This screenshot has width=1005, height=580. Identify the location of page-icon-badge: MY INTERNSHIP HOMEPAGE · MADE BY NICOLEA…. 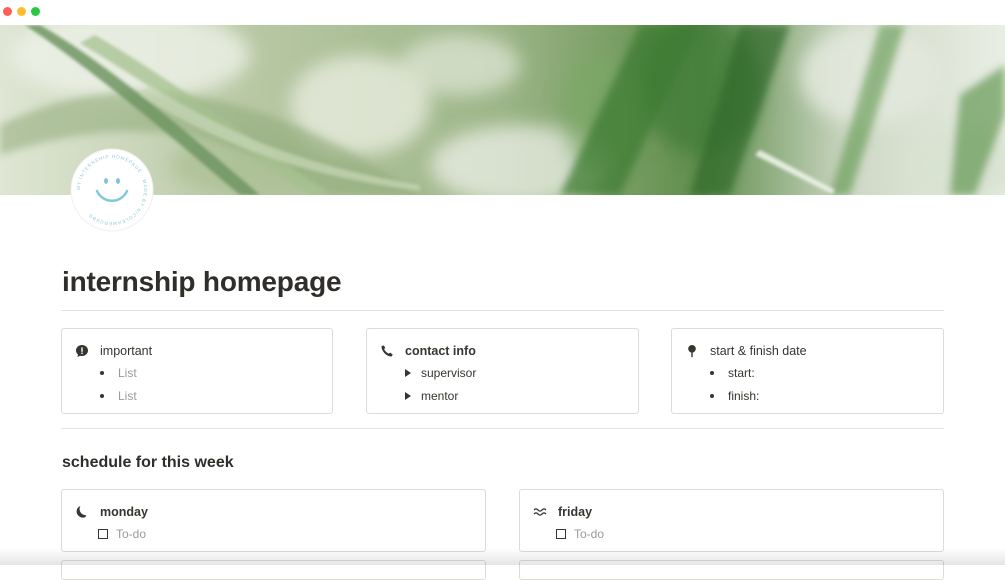
(112, 190).